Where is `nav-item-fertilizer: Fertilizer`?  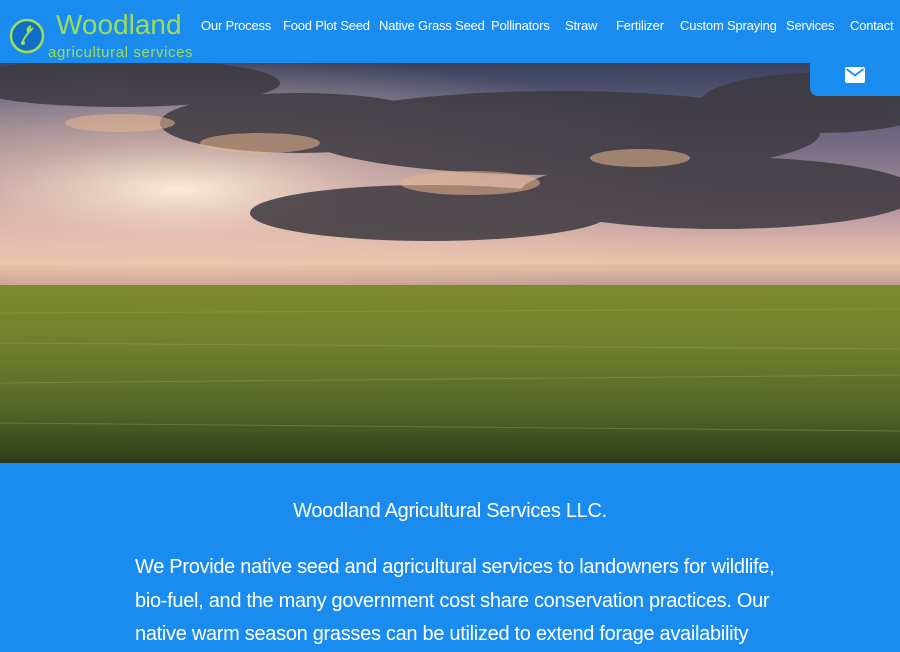
nav-item-fertilizer: Fertilizer is located at coordinates (640, 25).